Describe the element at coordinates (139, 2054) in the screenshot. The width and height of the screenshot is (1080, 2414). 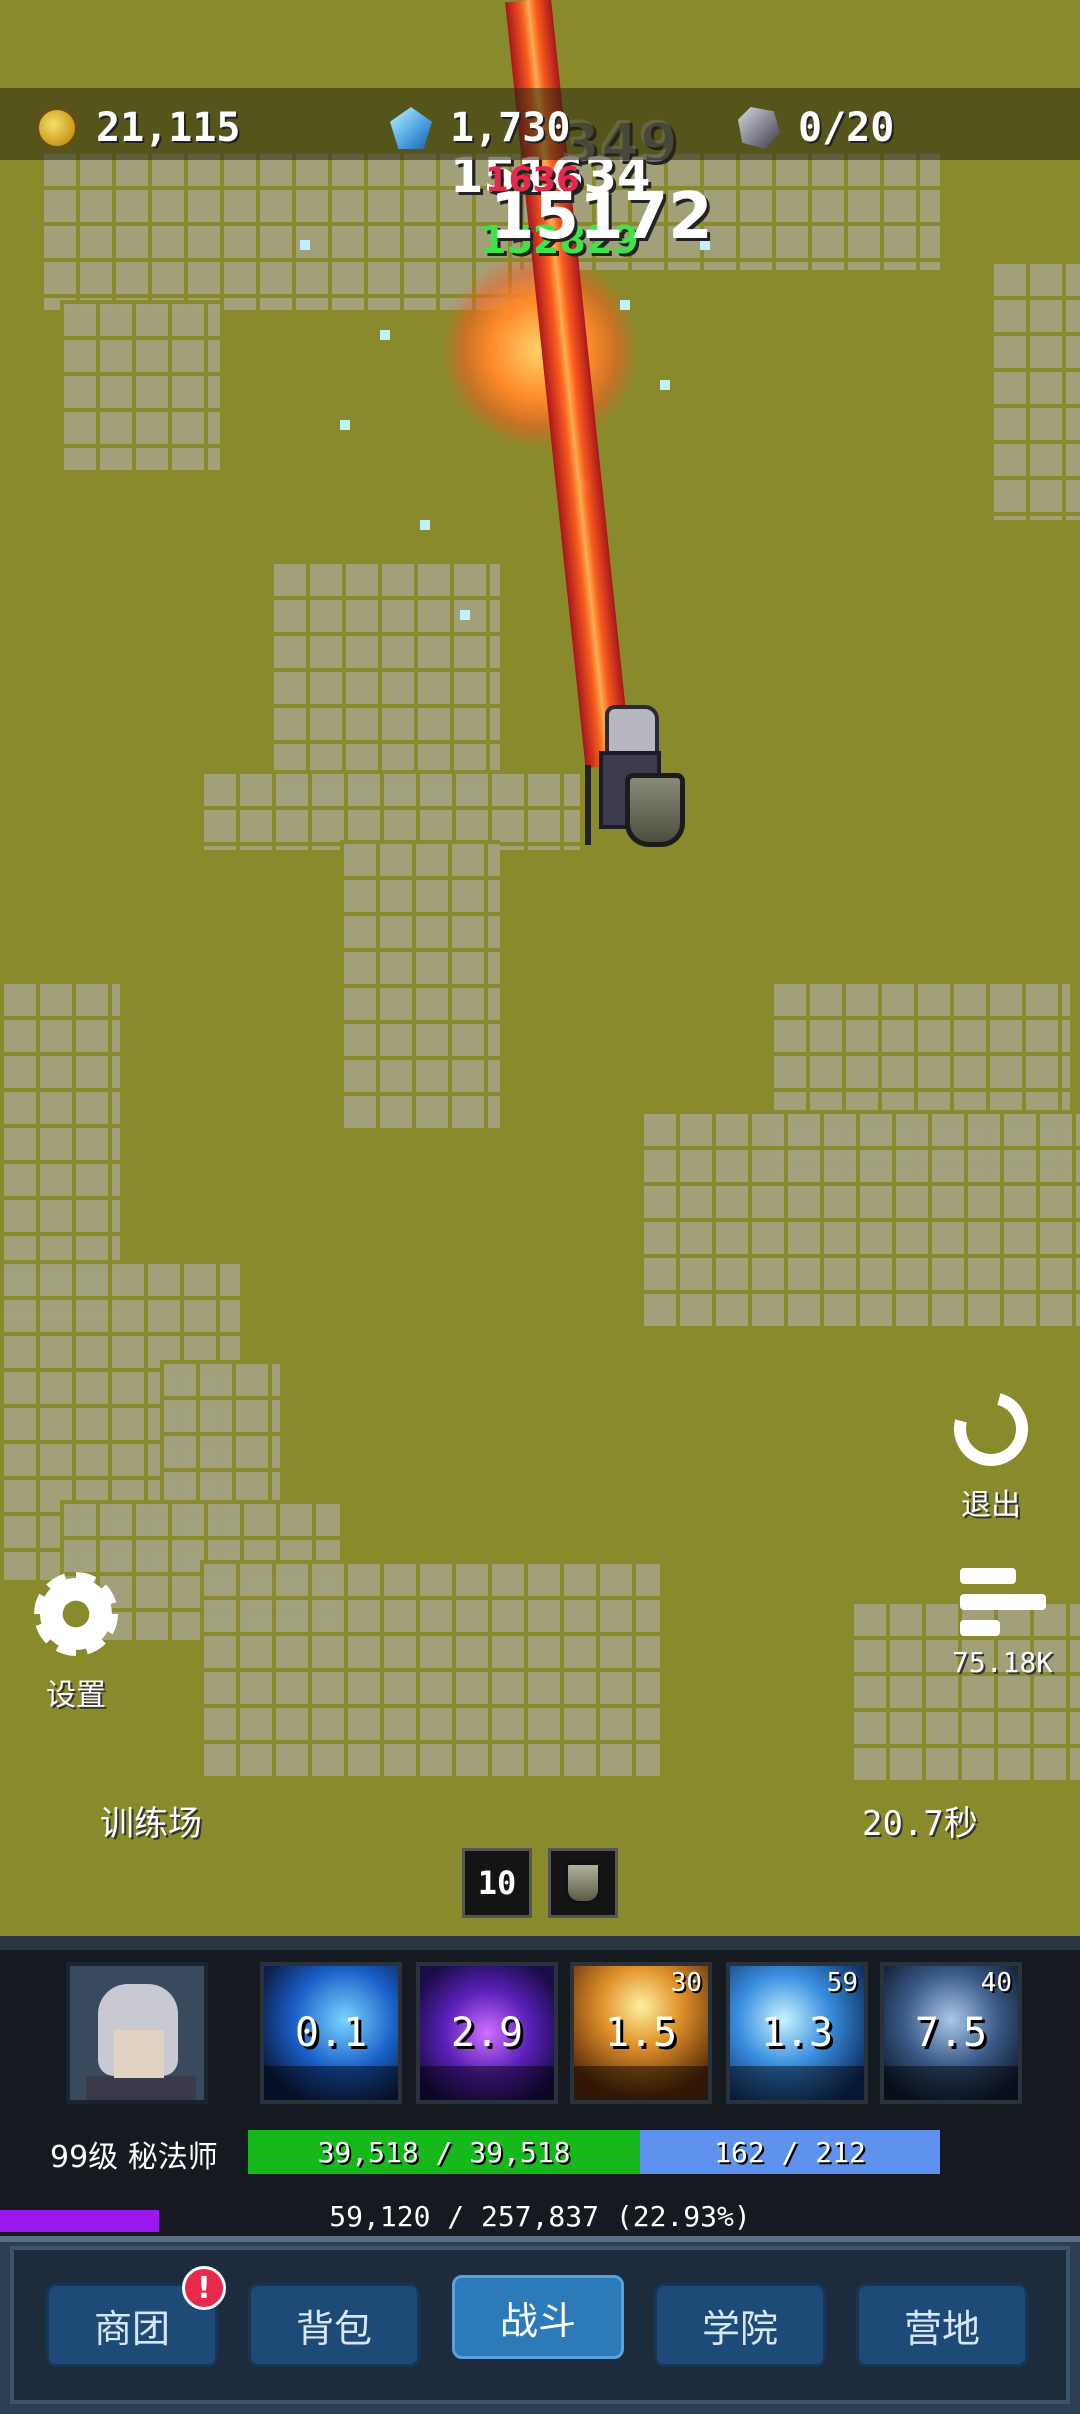
I see `portrait-face` at that location.